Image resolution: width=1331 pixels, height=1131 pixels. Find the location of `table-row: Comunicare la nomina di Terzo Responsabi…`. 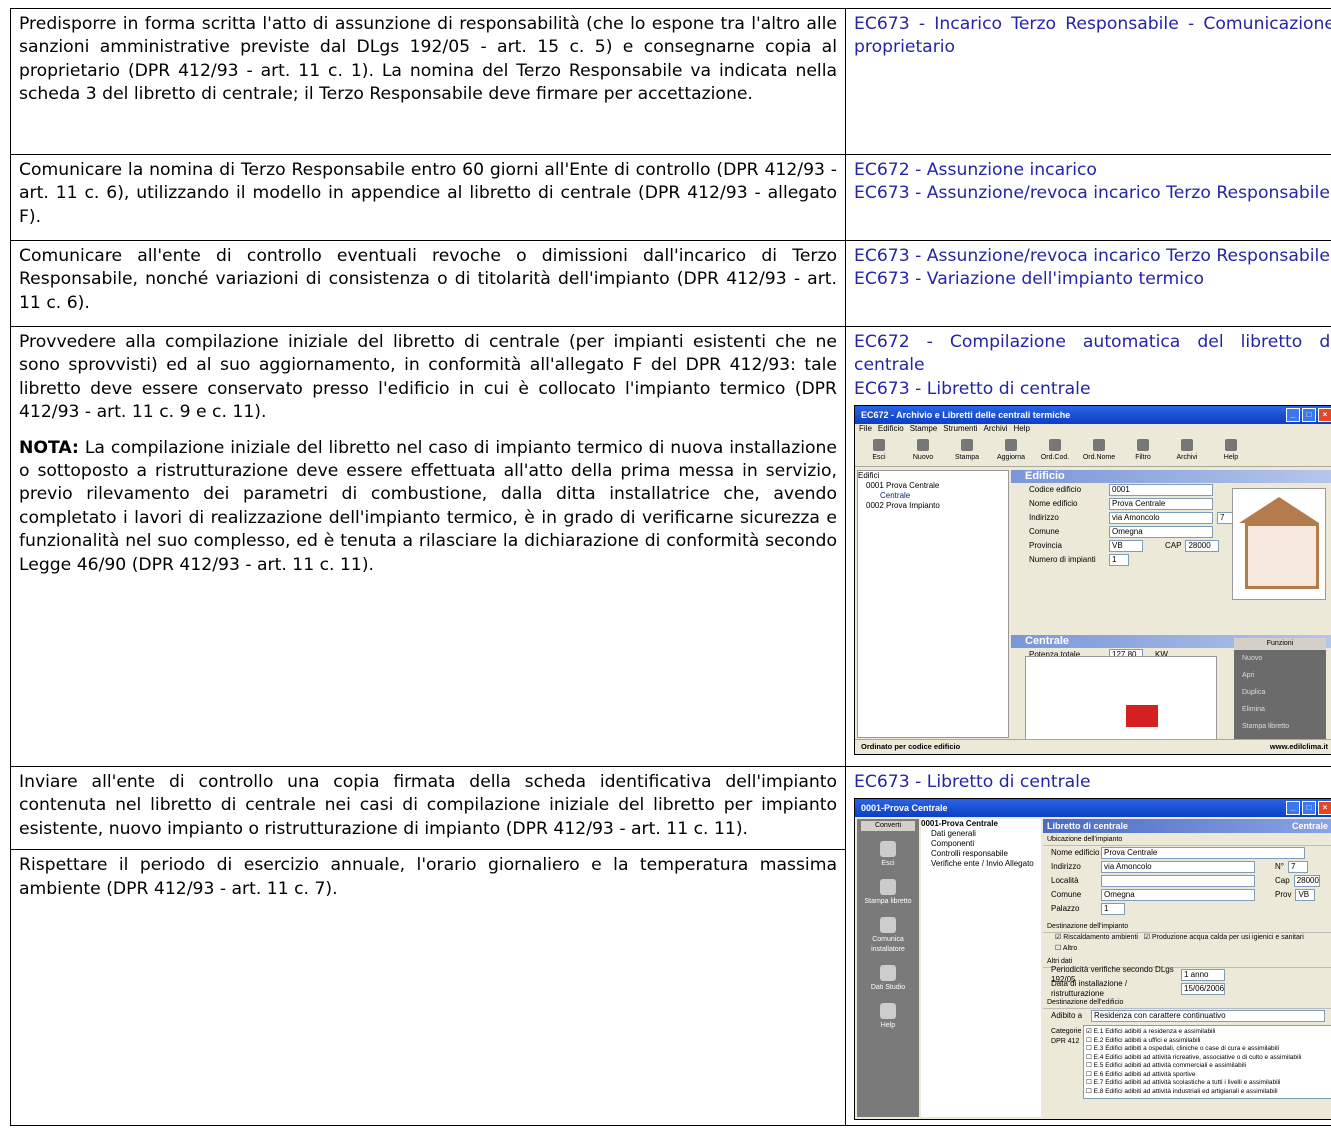

table-row: Comunicare la nomina di Terzo Responsabi… is located at coordinates (670, 197).